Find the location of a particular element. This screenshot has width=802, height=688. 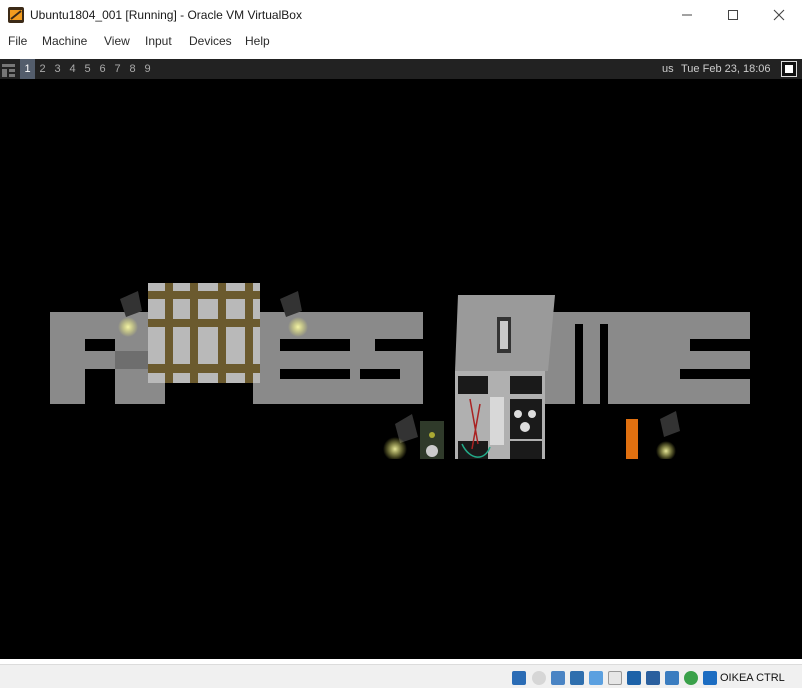

optical-drive-icon is located at coordinates (539, 678).